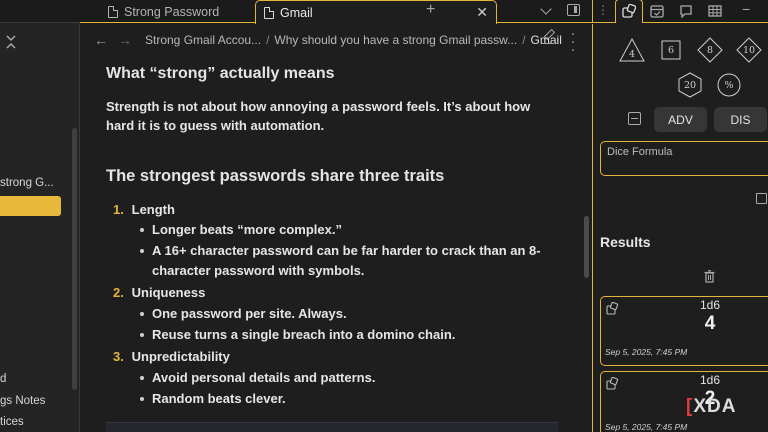 This screenshot has width=768, height=432. Describe the element at coordinates (172, 11) in the screenshot. I see `tab-label: Strong Password` at that location.